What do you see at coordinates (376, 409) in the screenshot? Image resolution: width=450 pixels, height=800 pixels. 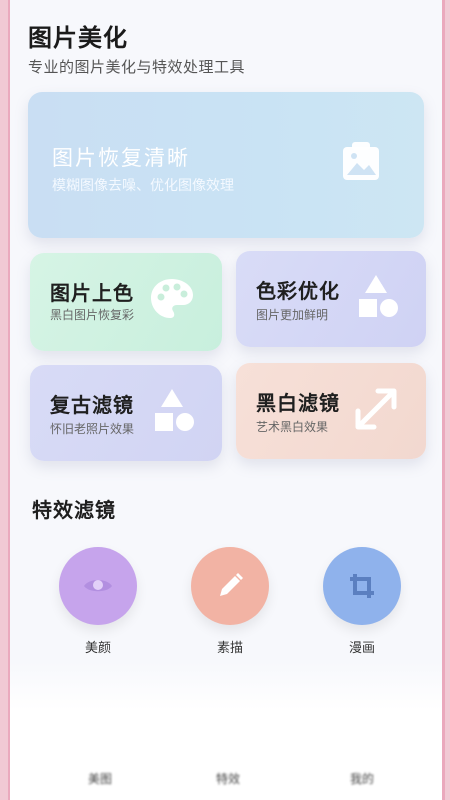 I see `expand-arrows-icon` at bounding box center [376, 409].